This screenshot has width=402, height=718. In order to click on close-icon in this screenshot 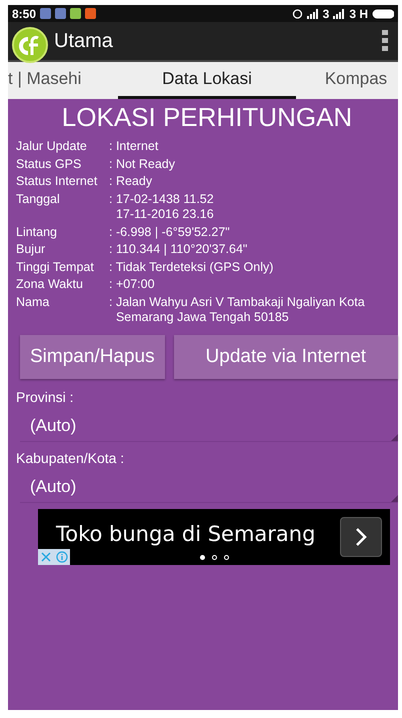, I will do `click(46, 557)`.